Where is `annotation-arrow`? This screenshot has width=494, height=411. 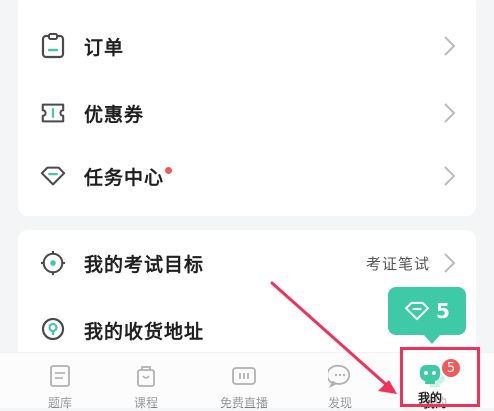
annotation-arrow is located at coordinates (333, 337).